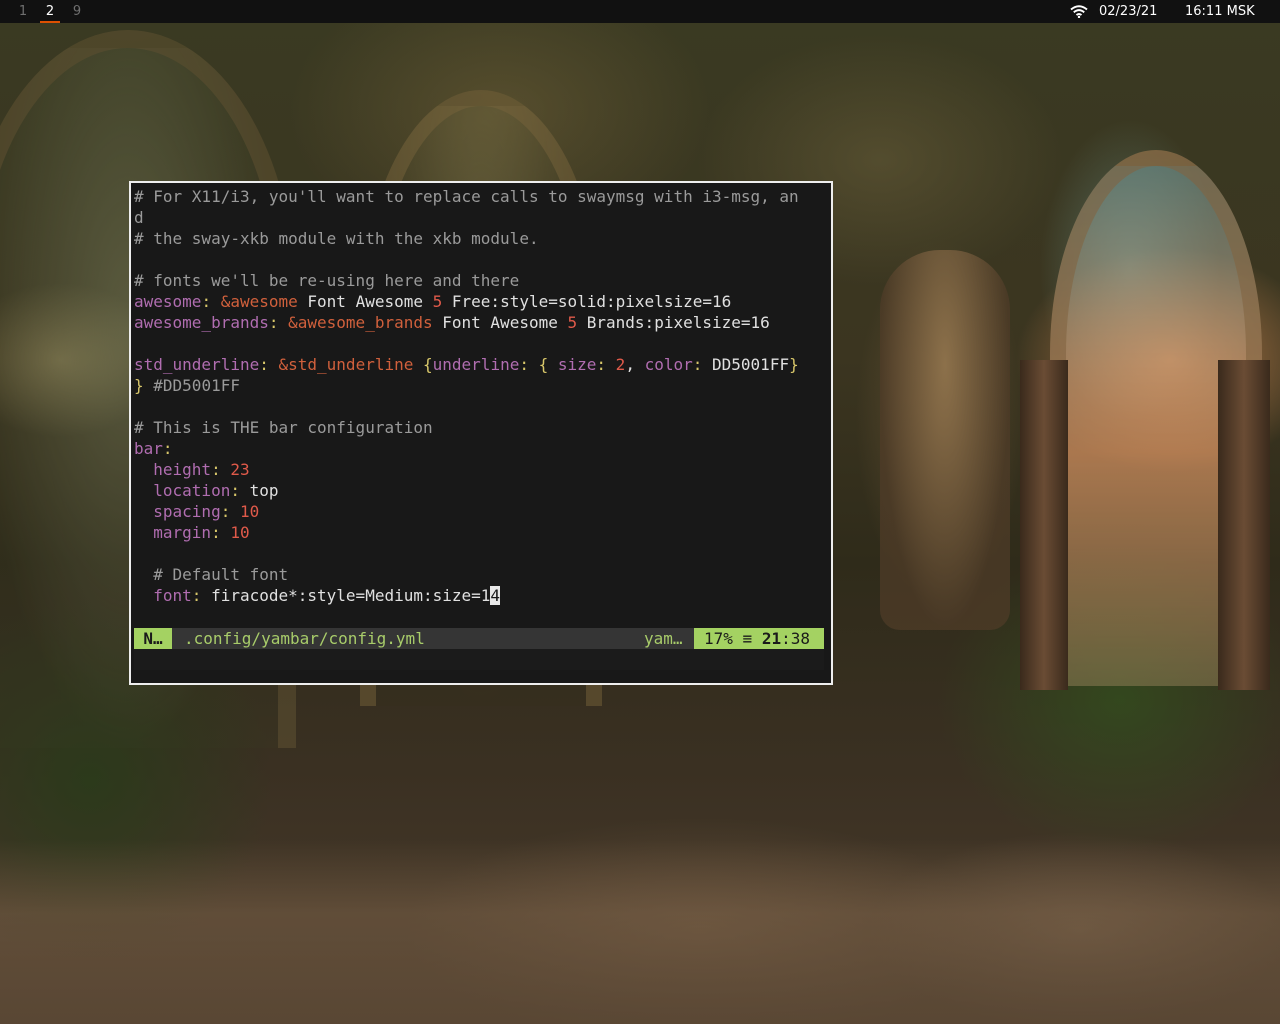 The height and width of the screenshot is (1024, 1280). What do you see at coordinates (327, 280) in the screenshot?
I see `code-token: # fonts we'll be re-using here and there` at bounding box center [327, 280].